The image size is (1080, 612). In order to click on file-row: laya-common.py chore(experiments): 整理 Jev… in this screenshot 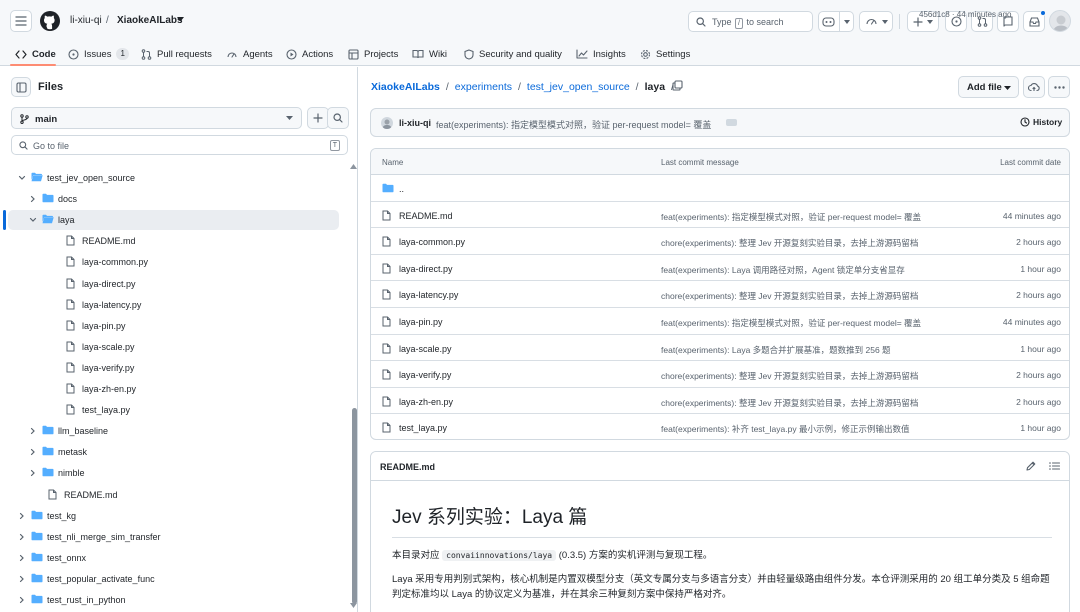, I will do `click(720, 241)`.